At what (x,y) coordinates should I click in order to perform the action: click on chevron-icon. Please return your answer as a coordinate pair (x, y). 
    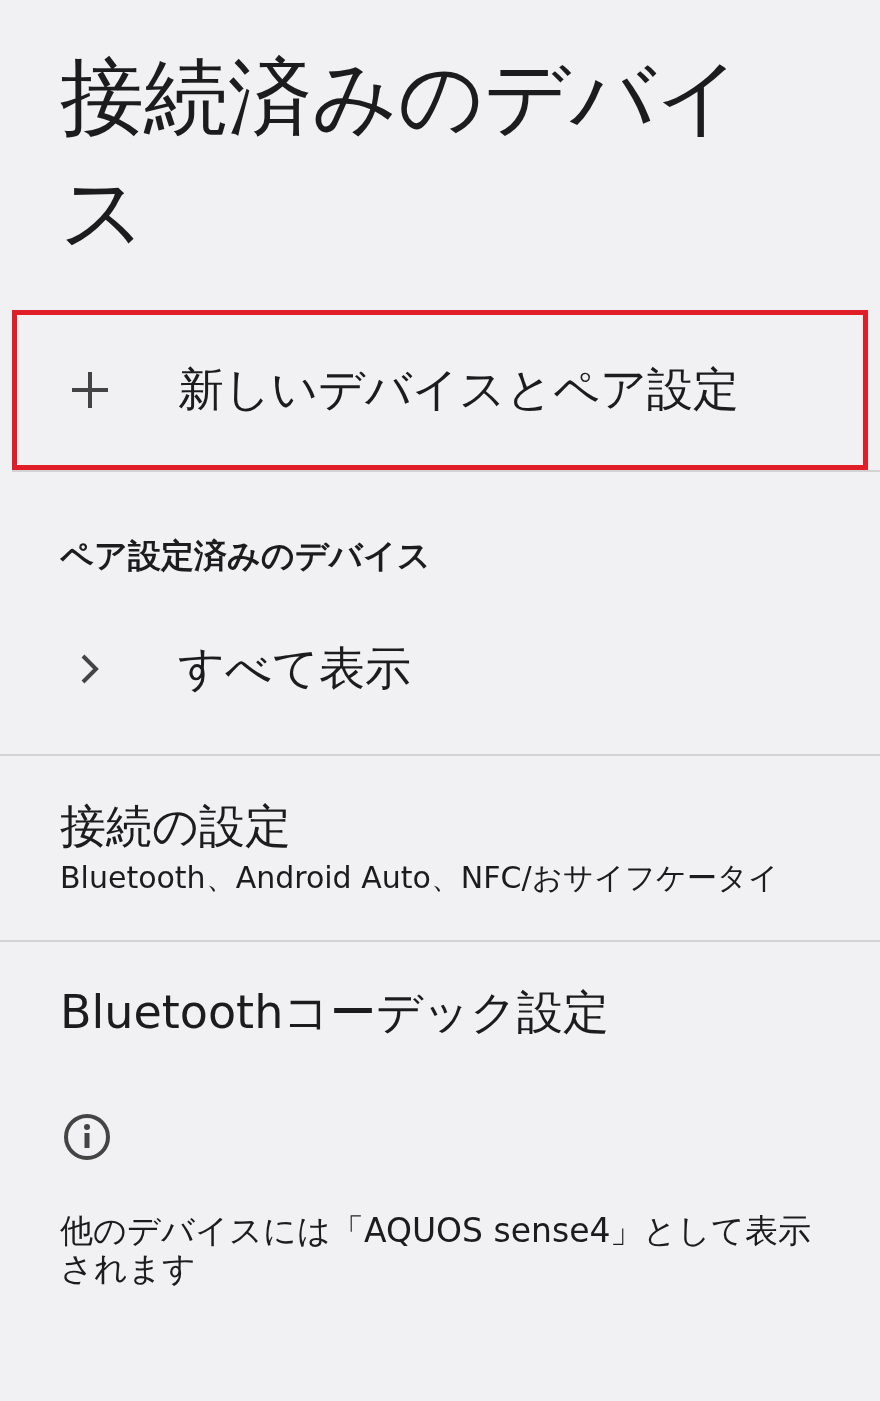
    Looking at the image, I should click on (90, 669).